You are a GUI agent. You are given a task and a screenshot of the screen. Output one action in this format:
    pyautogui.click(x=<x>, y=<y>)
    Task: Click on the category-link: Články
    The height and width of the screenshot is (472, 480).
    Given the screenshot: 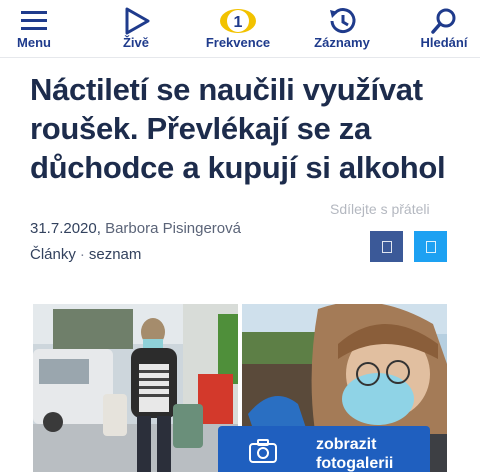 What is the action you would take?
    pyautogui.click(x=53, y=254)
    